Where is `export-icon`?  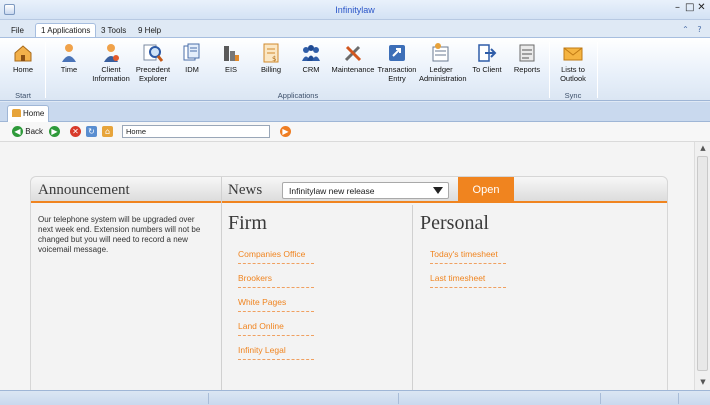 export-icon is located at coordinates (487, 53).